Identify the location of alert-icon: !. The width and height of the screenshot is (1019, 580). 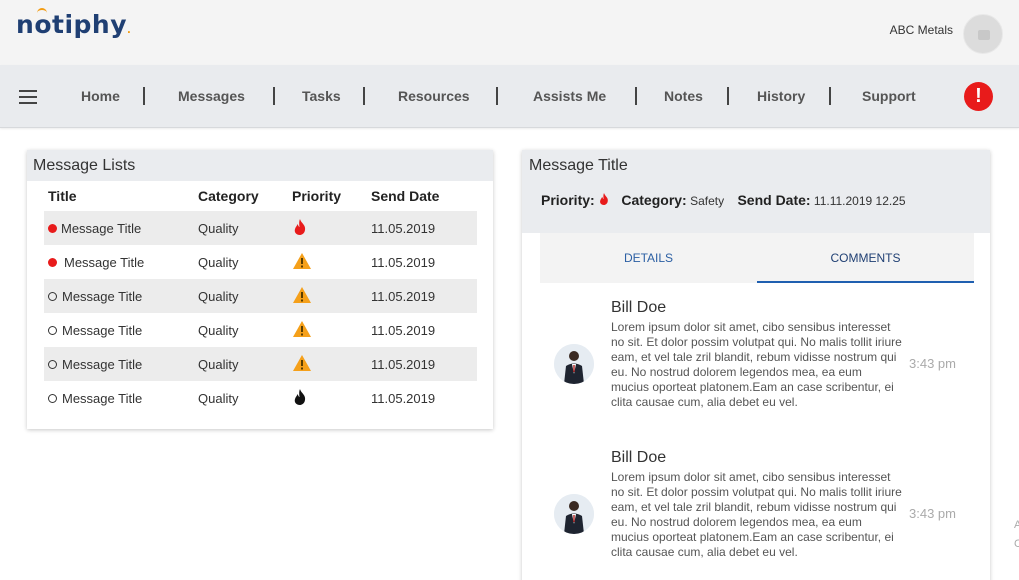
(978, 96).